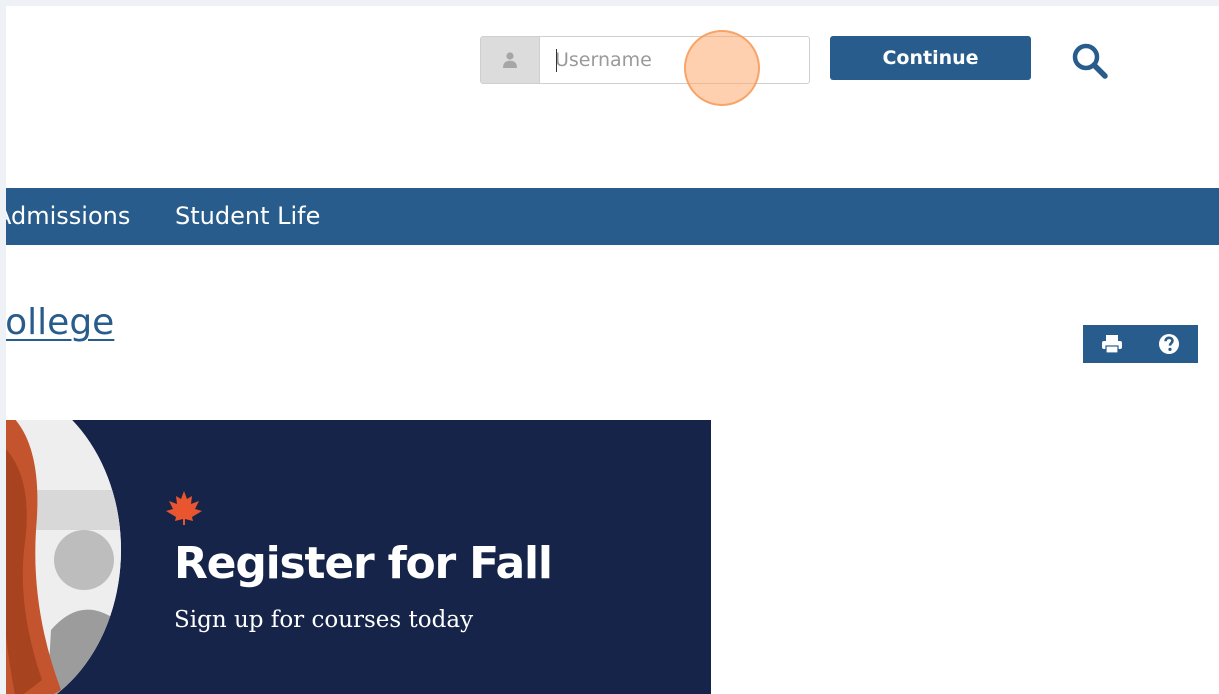 The width and height of the screenshot is (1219, 694). Describe the element at coordinates (68, 216) in the screenshot. I see `nav-item-admissions: Admissions` at that location.